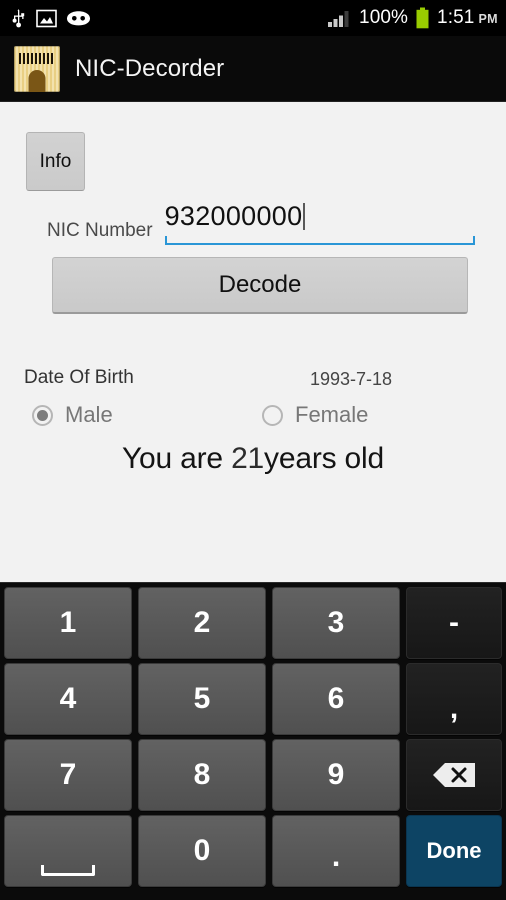 This screenshot has height=900, width=506. I want to click on battery-percent-label: 100%, so click(384, 17).